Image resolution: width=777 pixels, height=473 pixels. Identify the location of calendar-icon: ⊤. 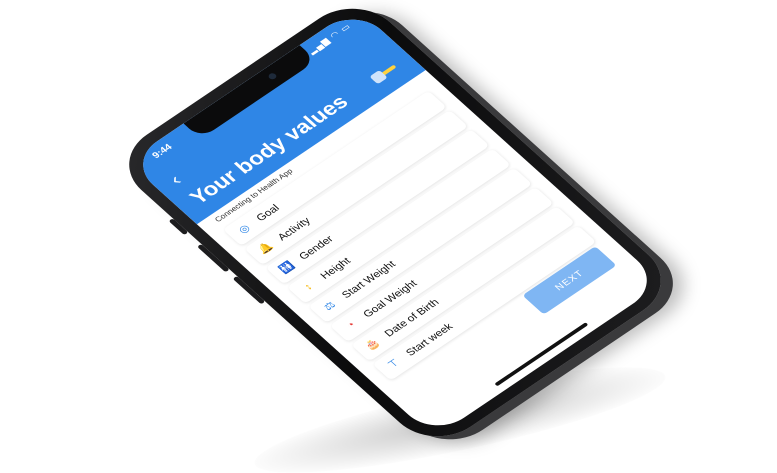
(394, 364).